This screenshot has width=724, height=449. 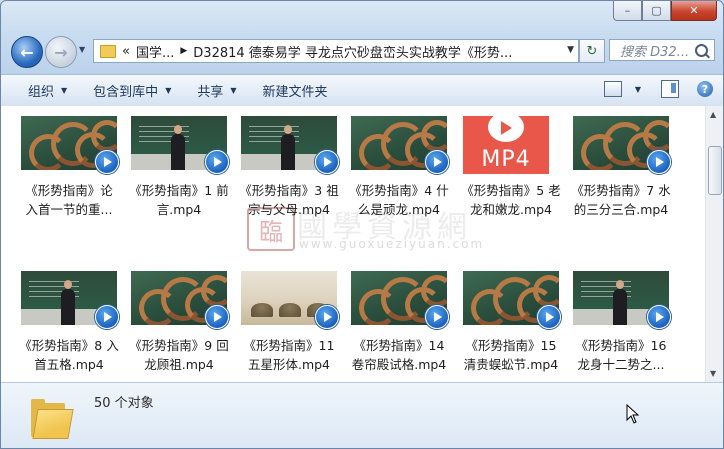 I want to click on file-name: 《形势指南》9 回 龙顾祖.mp4, so click(x=179, y=355).